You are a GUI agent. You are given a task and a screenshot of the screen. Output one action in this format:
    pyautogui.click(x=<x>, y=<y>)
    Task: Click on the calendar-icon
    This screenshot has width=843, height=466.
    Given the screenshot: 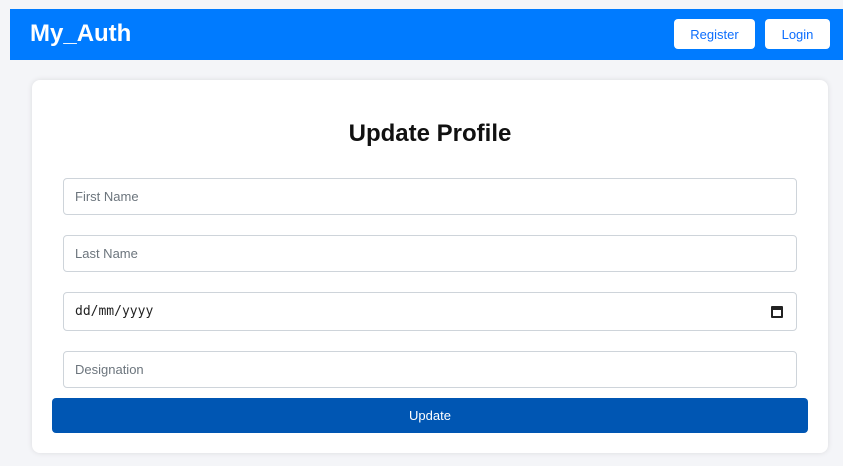 What is the action you would take?
    pyautogui.click(x=777, y=312)
    